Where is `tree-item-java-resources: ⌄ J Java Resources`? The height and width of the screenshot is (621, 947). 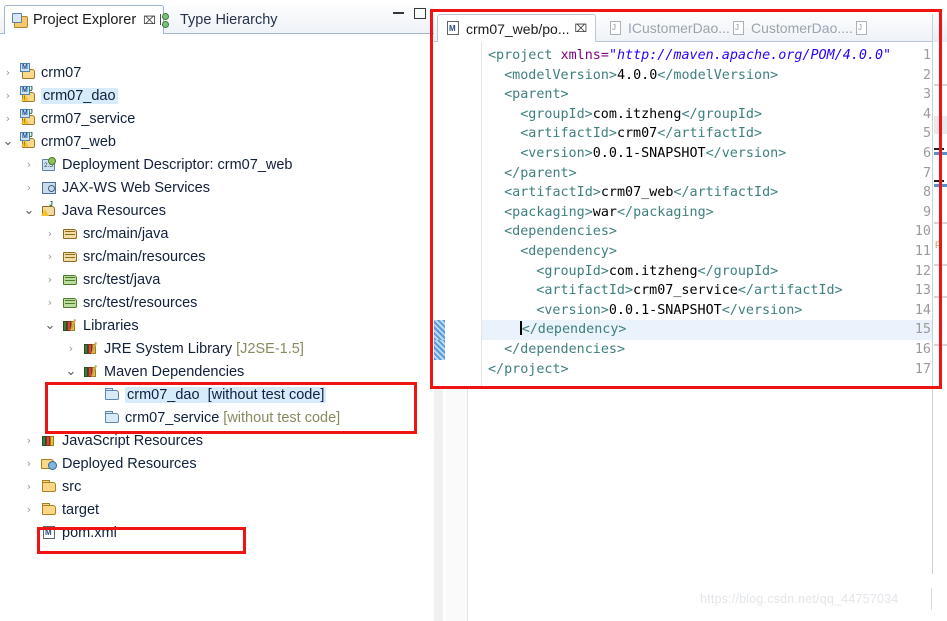
tree-item-java-resources: ⌄ J Java Resources is located at coordinates (217, 210).